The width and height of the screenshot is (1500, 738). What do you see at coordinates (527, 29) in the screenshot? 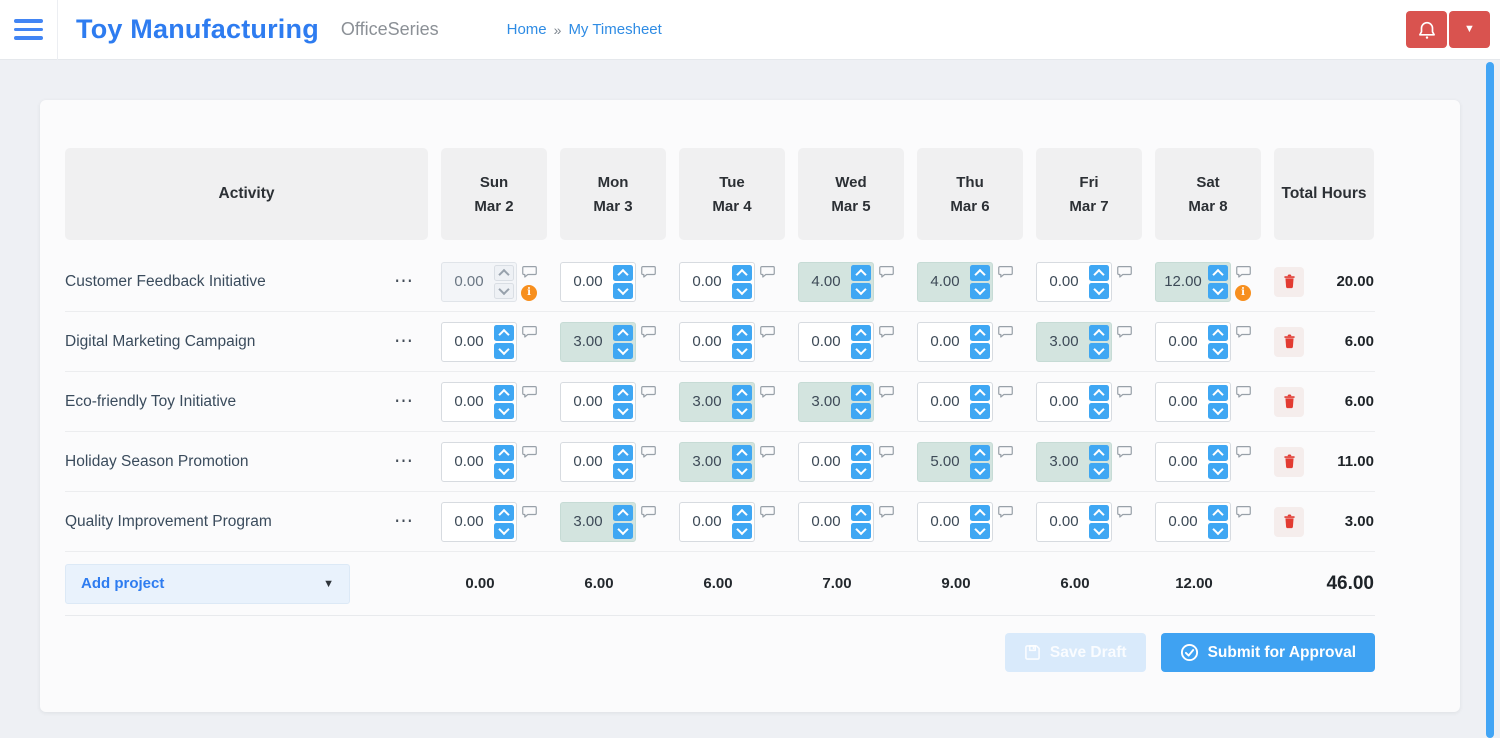
I see `breadcrumb-home-link: Home` at bounding box center [527, 29].